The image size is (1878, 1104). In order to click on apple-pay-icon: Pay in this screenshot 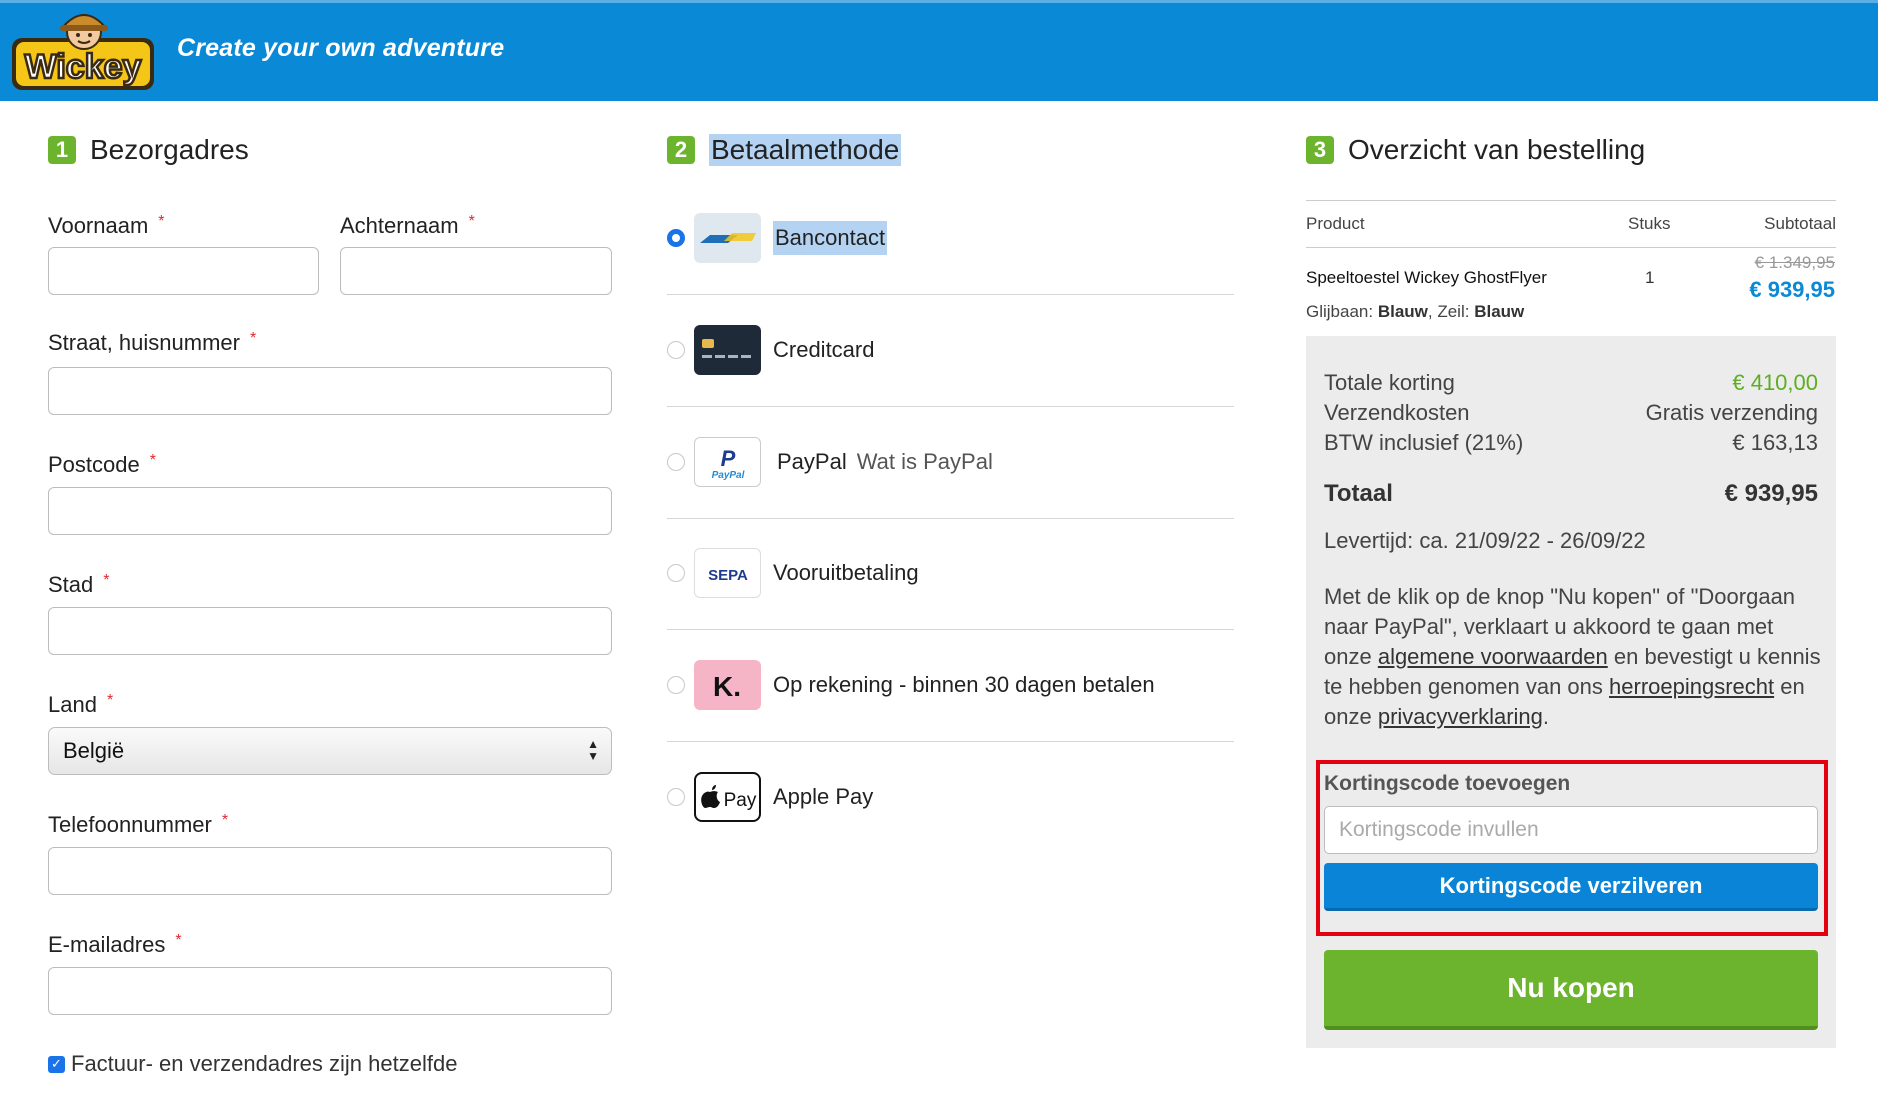, I will do `click(727, 797)`.